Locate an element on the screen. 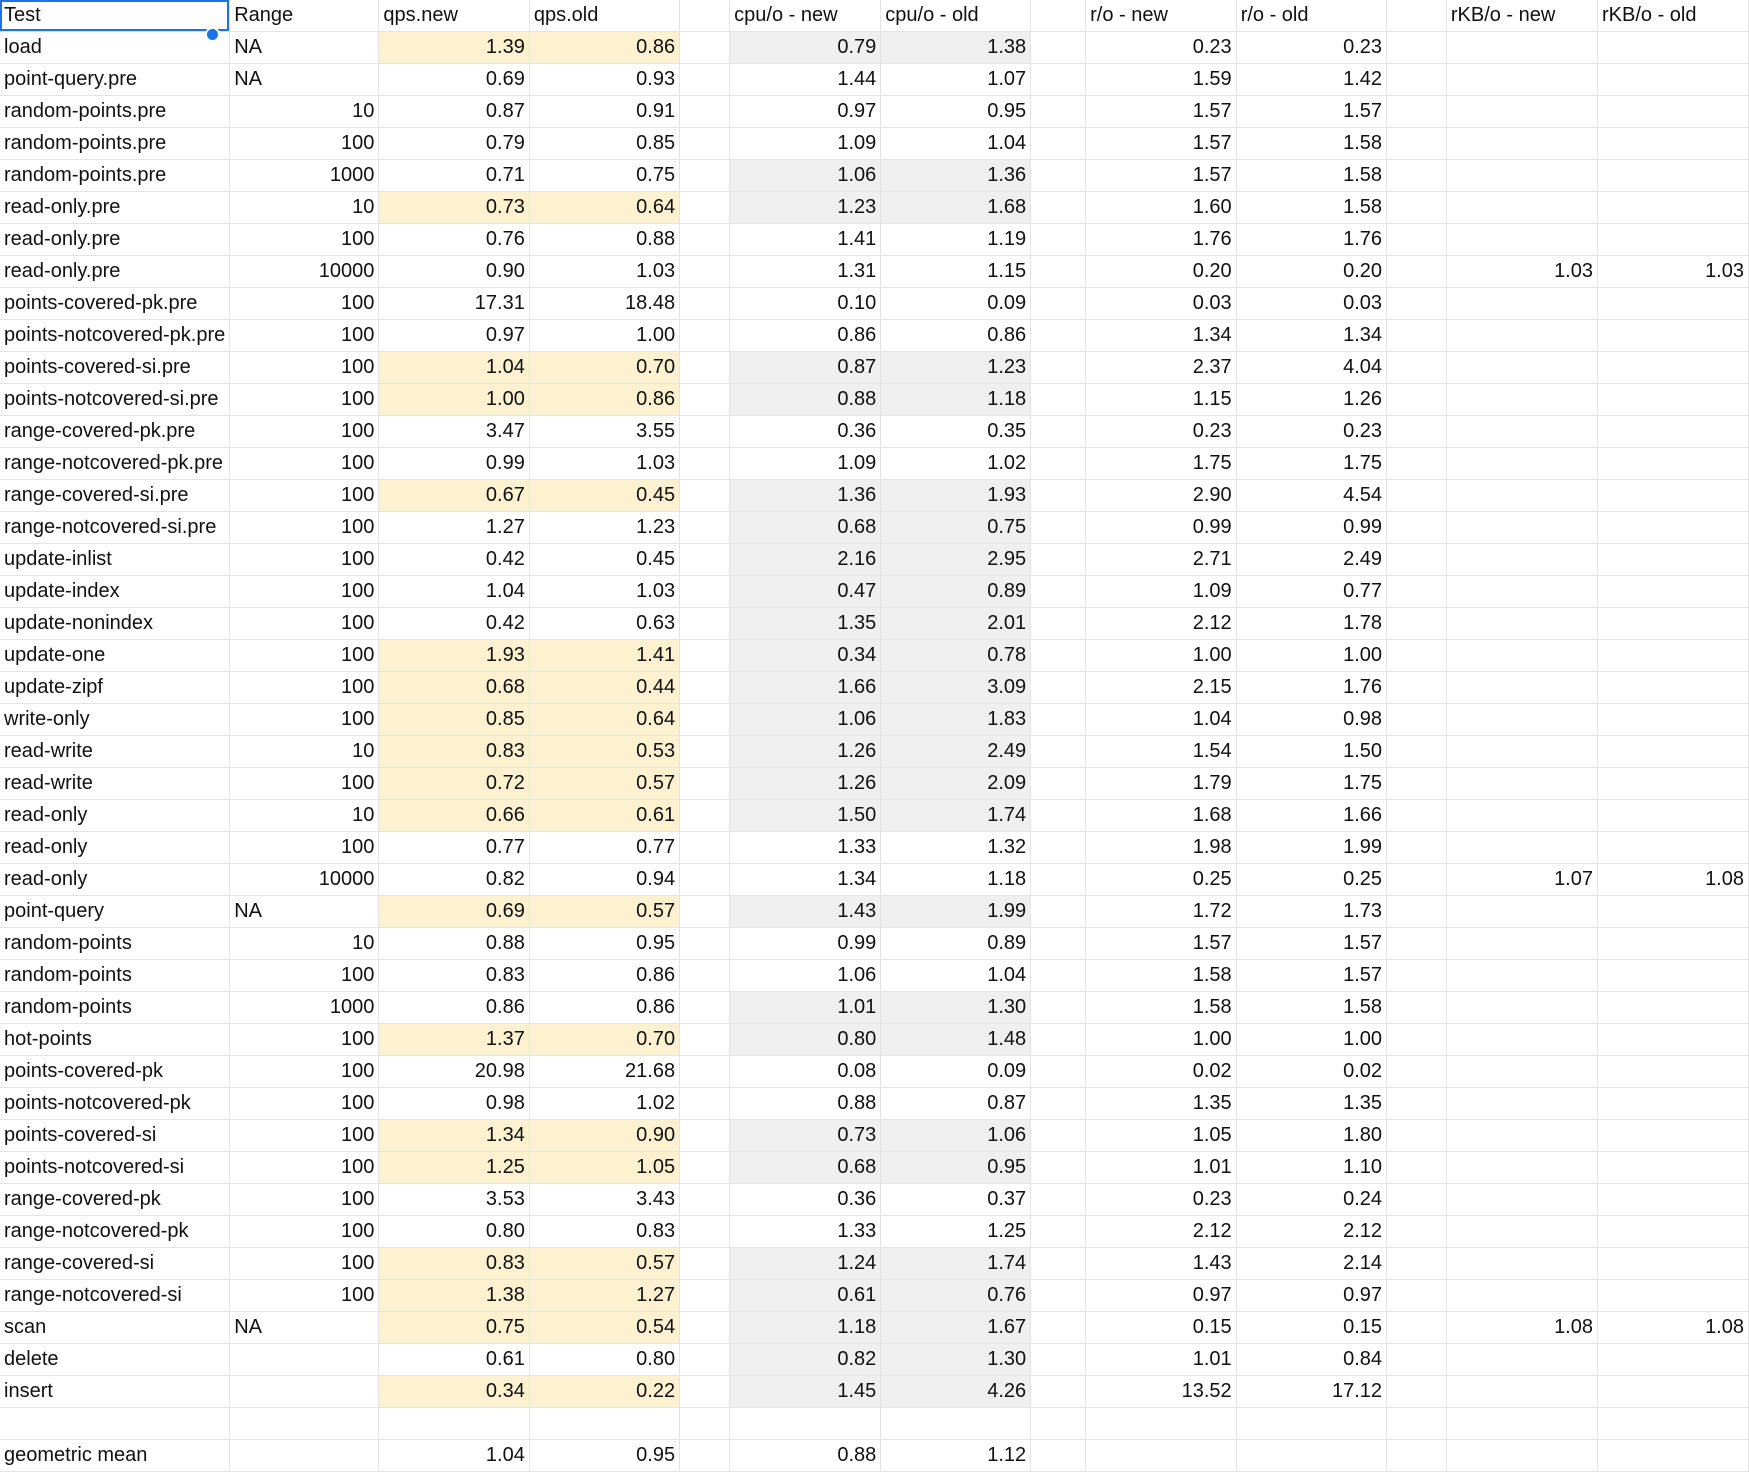 Image resolution: width=1749 pixels, height=1474 pixels. header-cell-ro-new: r/o - new is located at coordinates (1161, 16).